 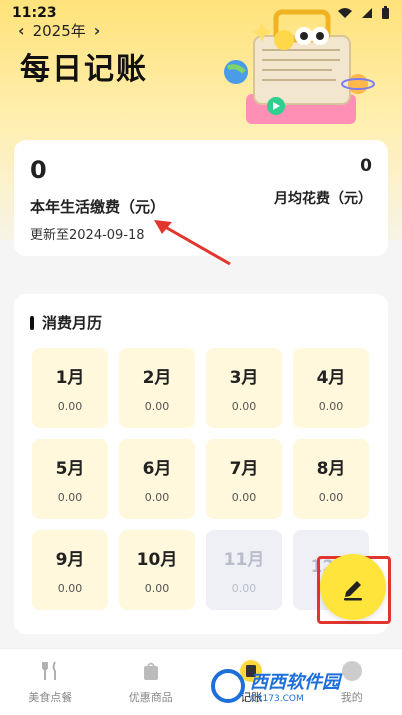 What do you see at coordinates (38, 170) in the screenshot?
I see `annual-total-value: 0` at bounding box center [38, 170].